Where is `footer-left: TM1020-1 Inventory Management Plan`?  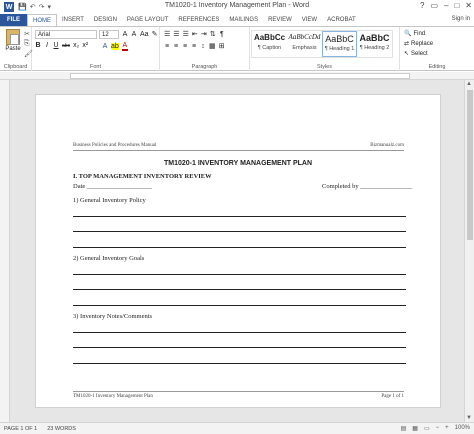
footer-left: TM1020-1 Inventory Management Plan is located at coordinates (113, 396).